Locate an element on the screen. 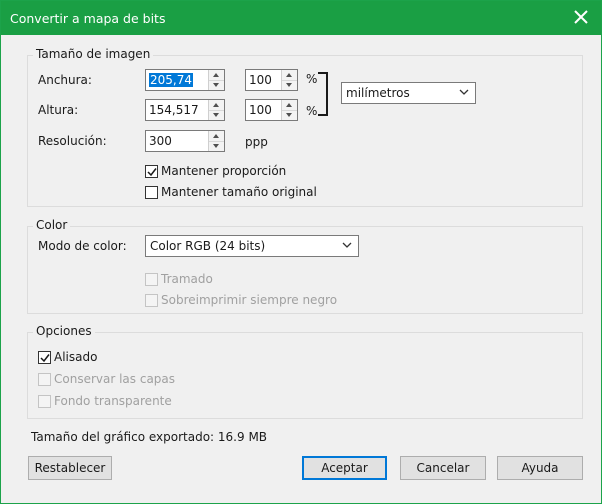  keep-ratio-checkbox is located at coordinates (151, 171).